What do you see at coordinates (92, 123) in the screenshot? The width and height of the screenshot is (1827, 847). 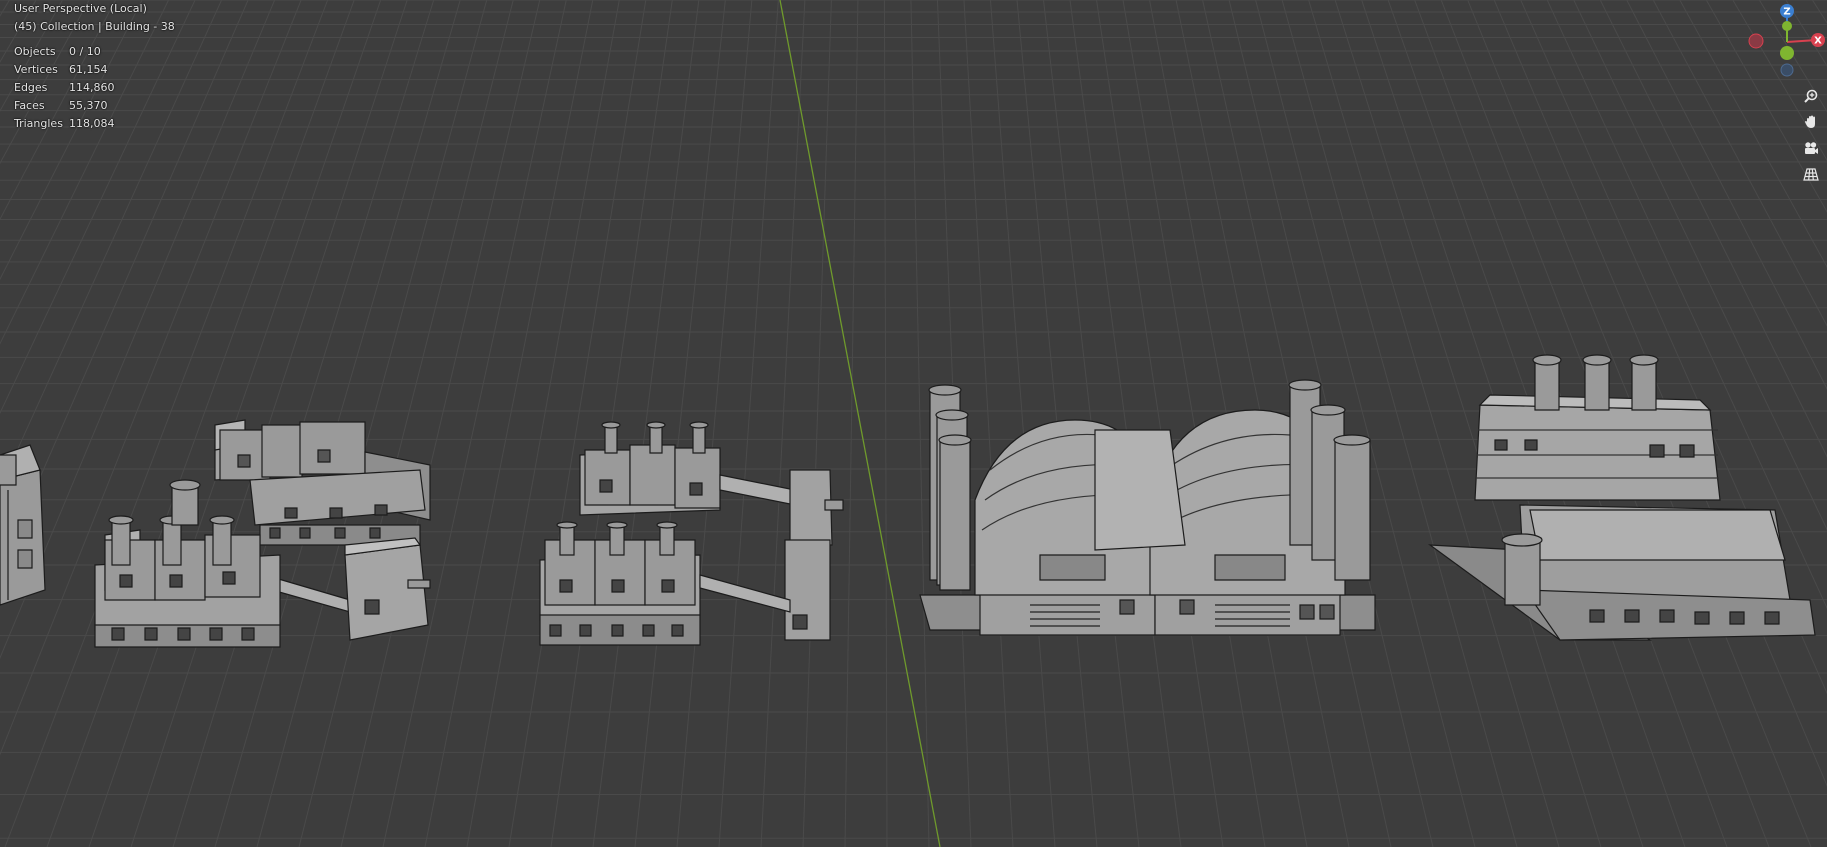 I see `stat-value: 118,084` at bounding box center [92, 123].